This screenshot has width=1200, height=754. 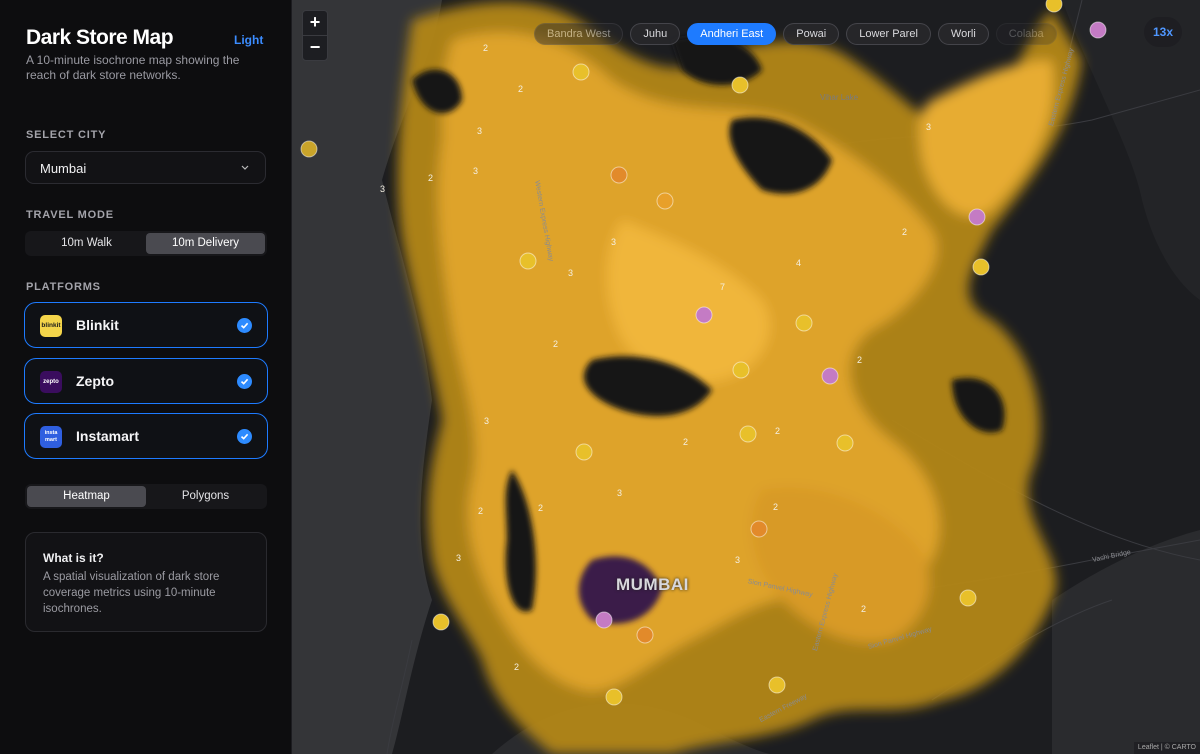 I want to click on platform-name: Blinkit, so click(x=97, y=325).